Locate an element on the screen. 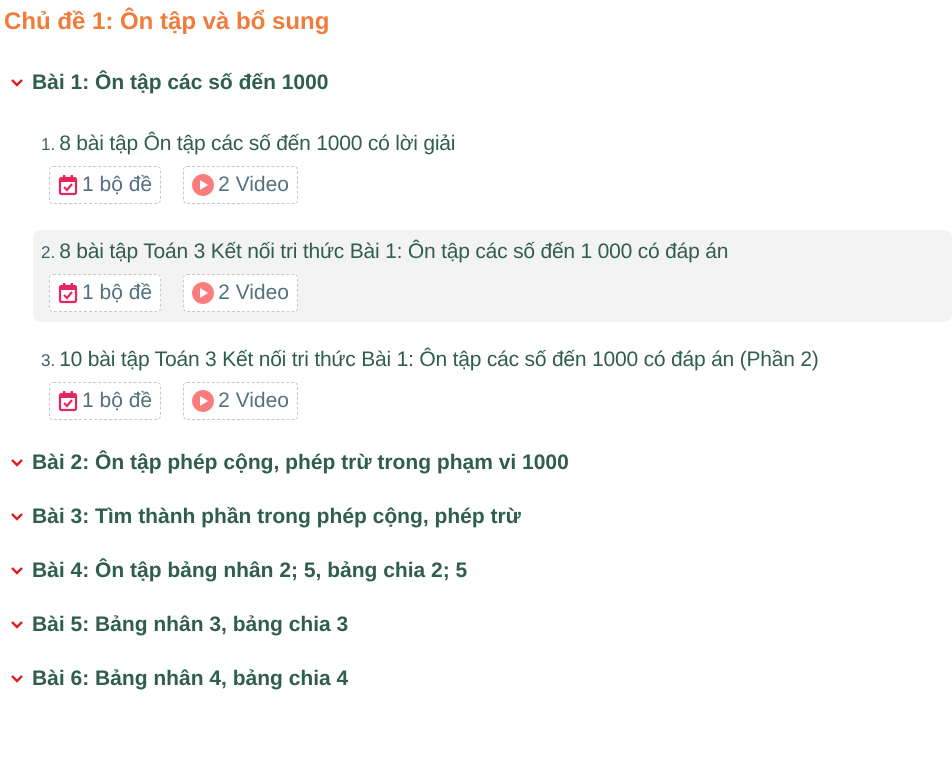  item-number: 1. is located at coordinates (48, 145).